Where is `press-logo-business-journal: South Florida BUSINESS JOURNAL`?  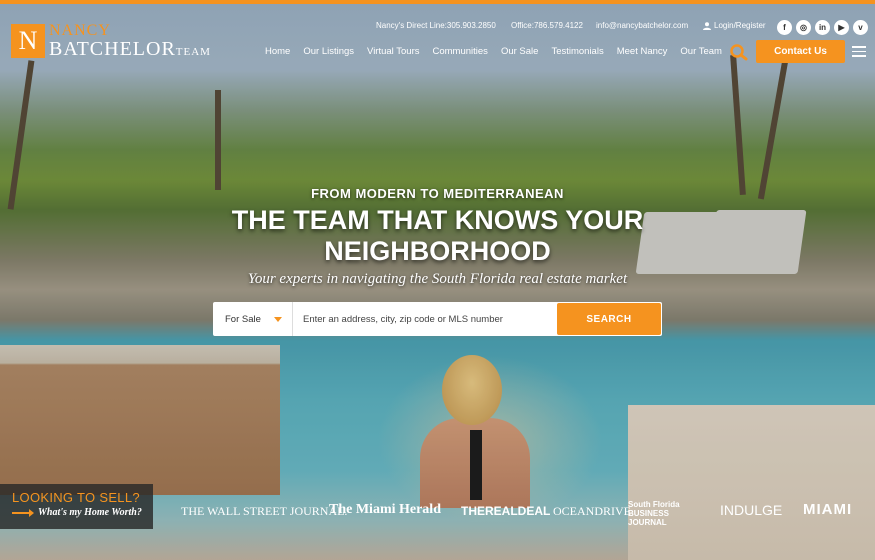
press-logo-business-journal: South Florida BUSINESS JOURNAL is located at coordinates (654, 513).